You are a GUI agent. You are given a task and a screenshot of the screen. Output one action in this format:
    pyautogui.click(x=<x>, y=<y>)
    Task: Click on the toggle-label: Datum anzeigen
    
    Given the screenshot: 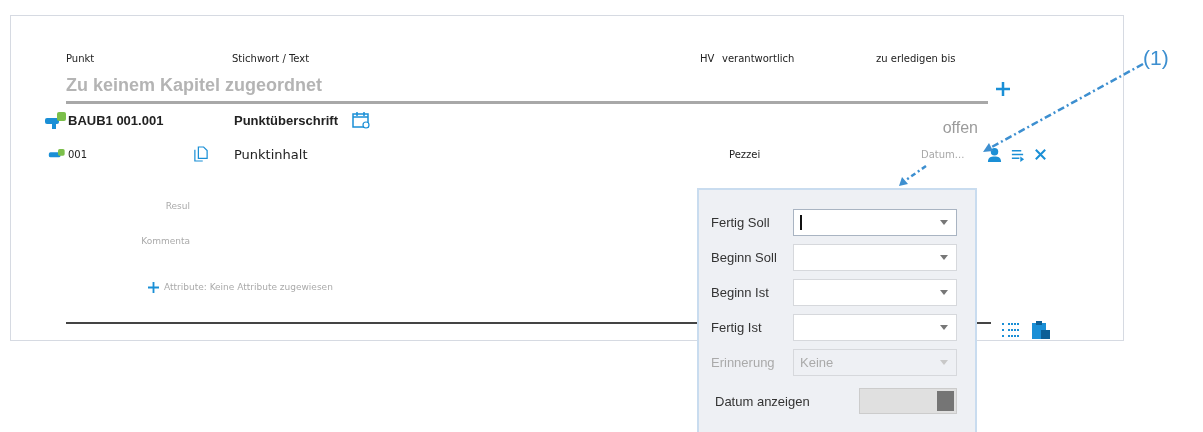 What is the action you would take?
    pyautogui.click(x=762, y=401)
    